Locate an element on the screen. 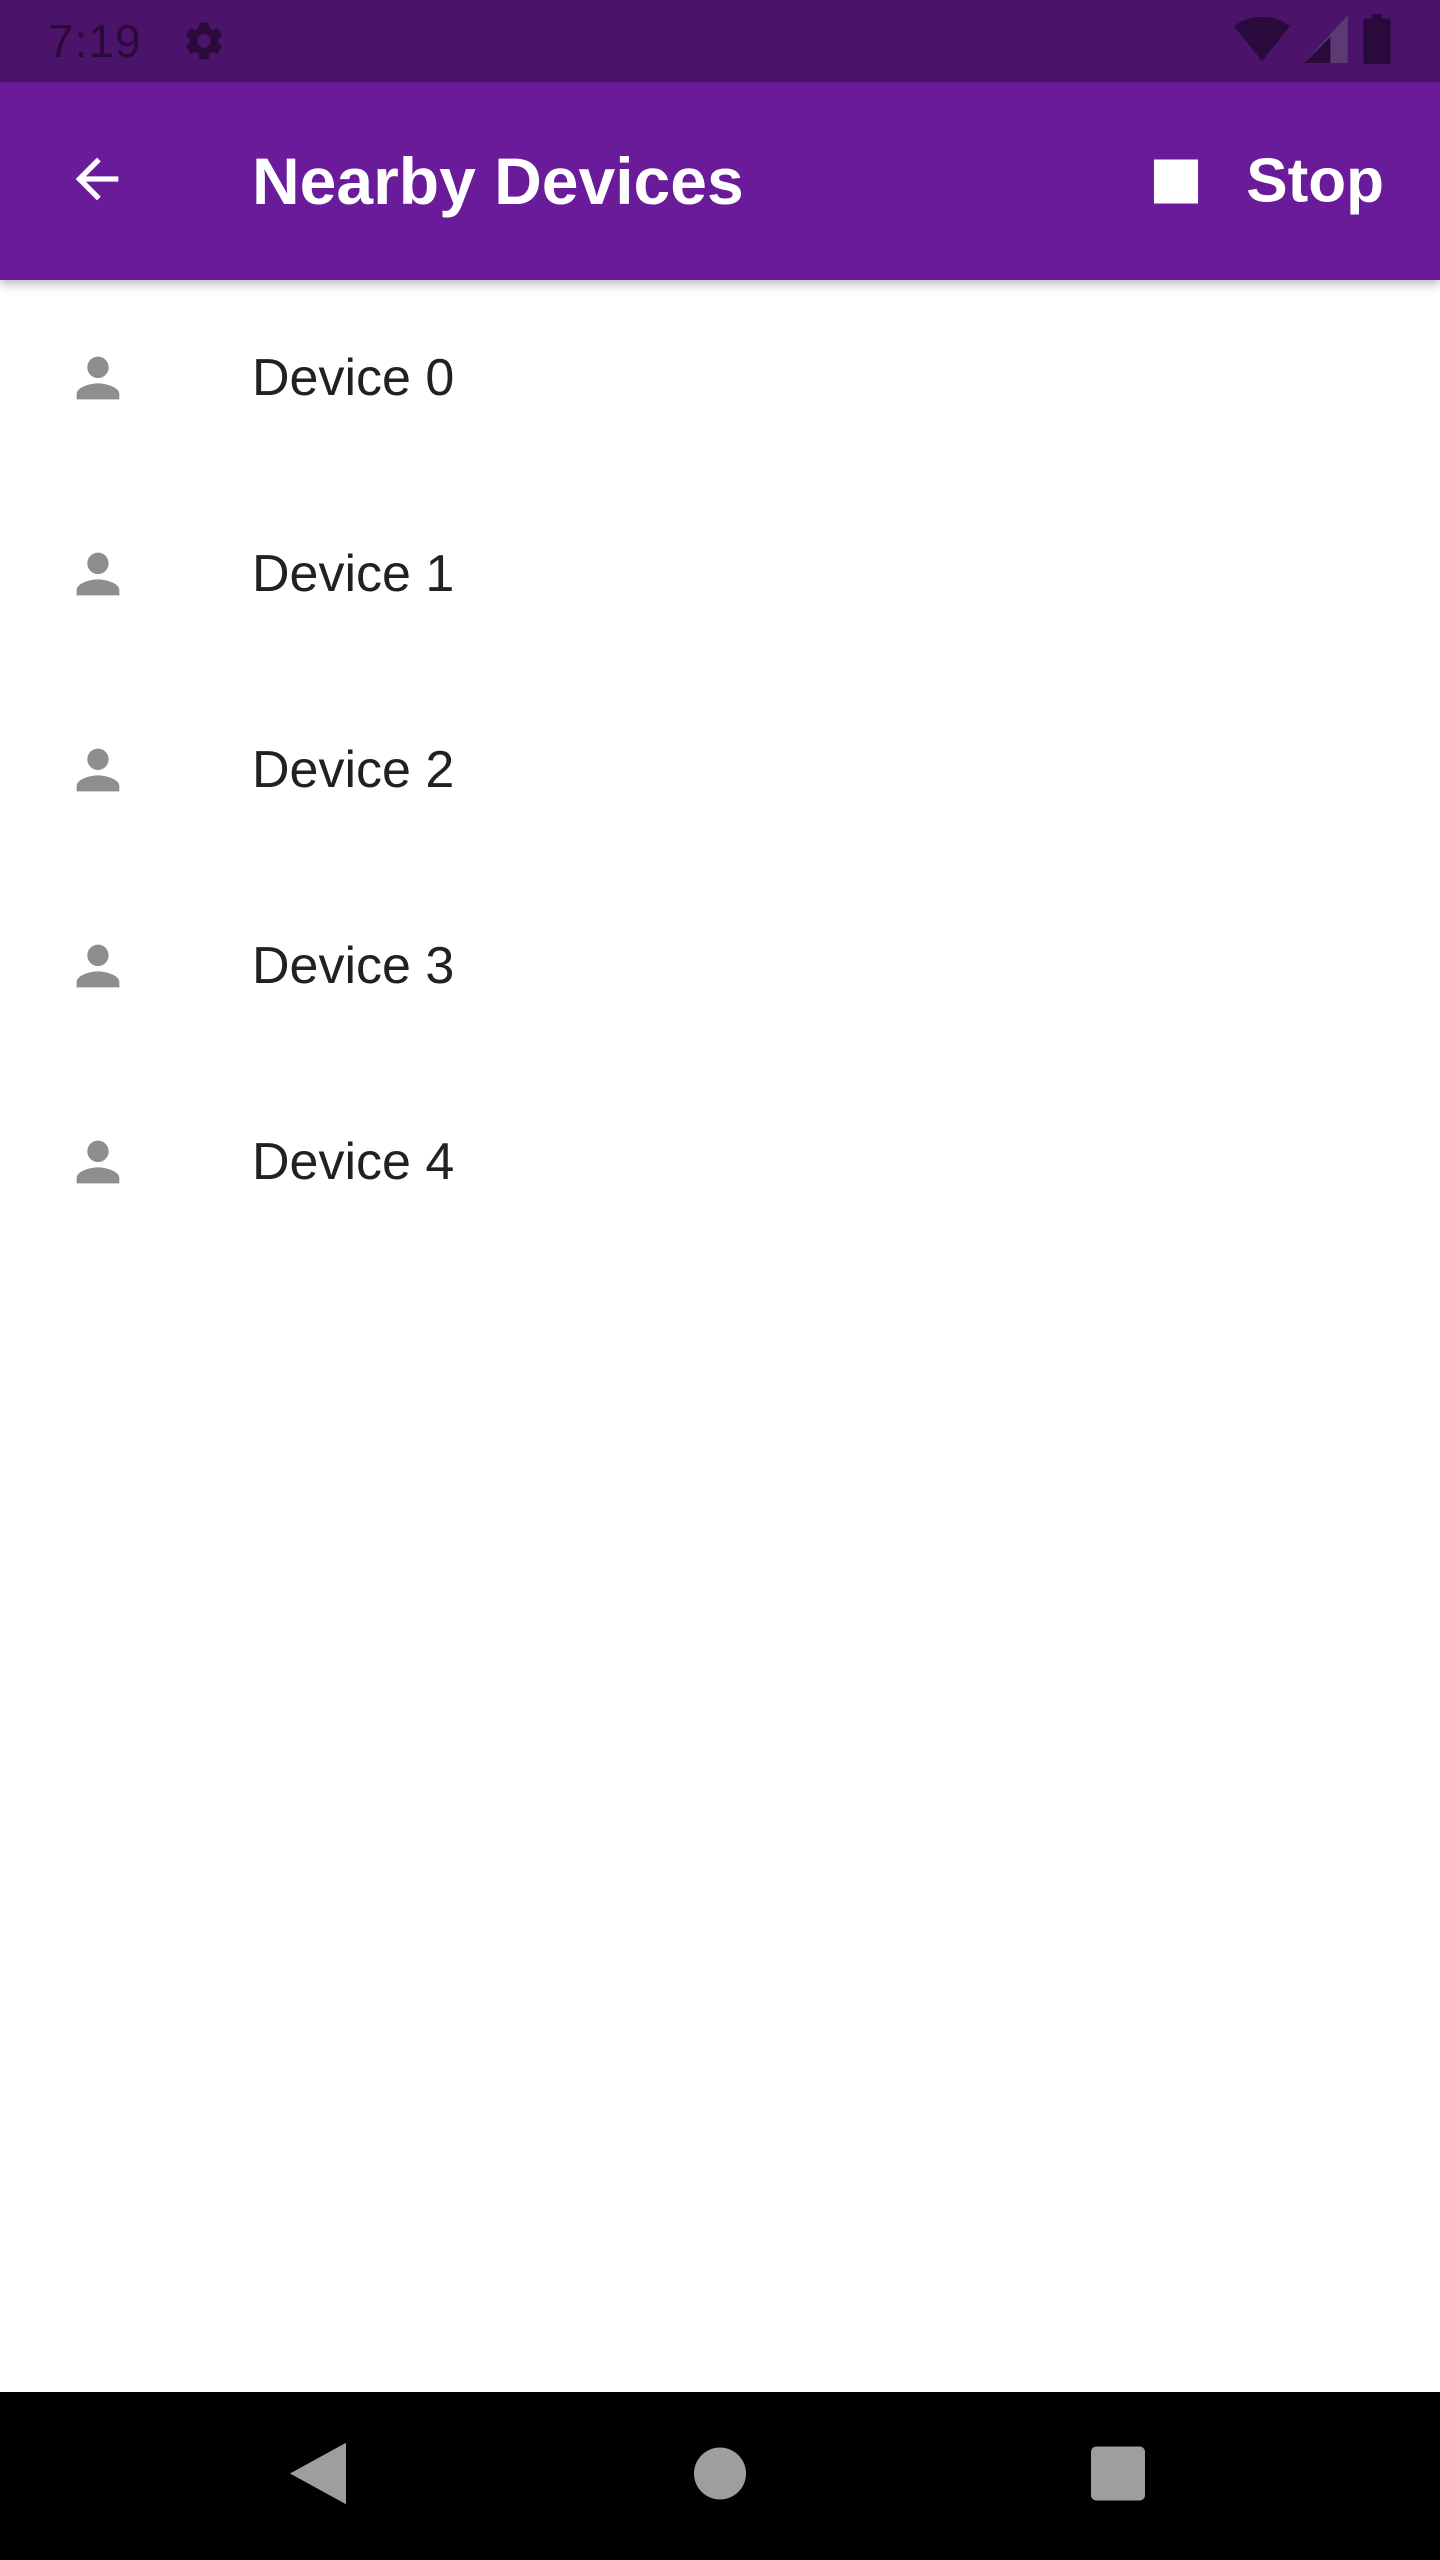 The width and height of the screenshot is (1440, 2560). nav-recents-icon is located at coordinates (1118, 2476).